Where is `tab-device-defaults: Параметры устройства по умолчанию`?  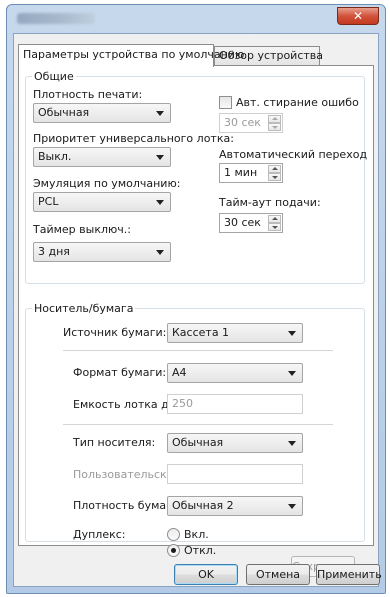 tab-device-defaults: Параметры устройства по умолчанию is located at coordinates (131, 55).